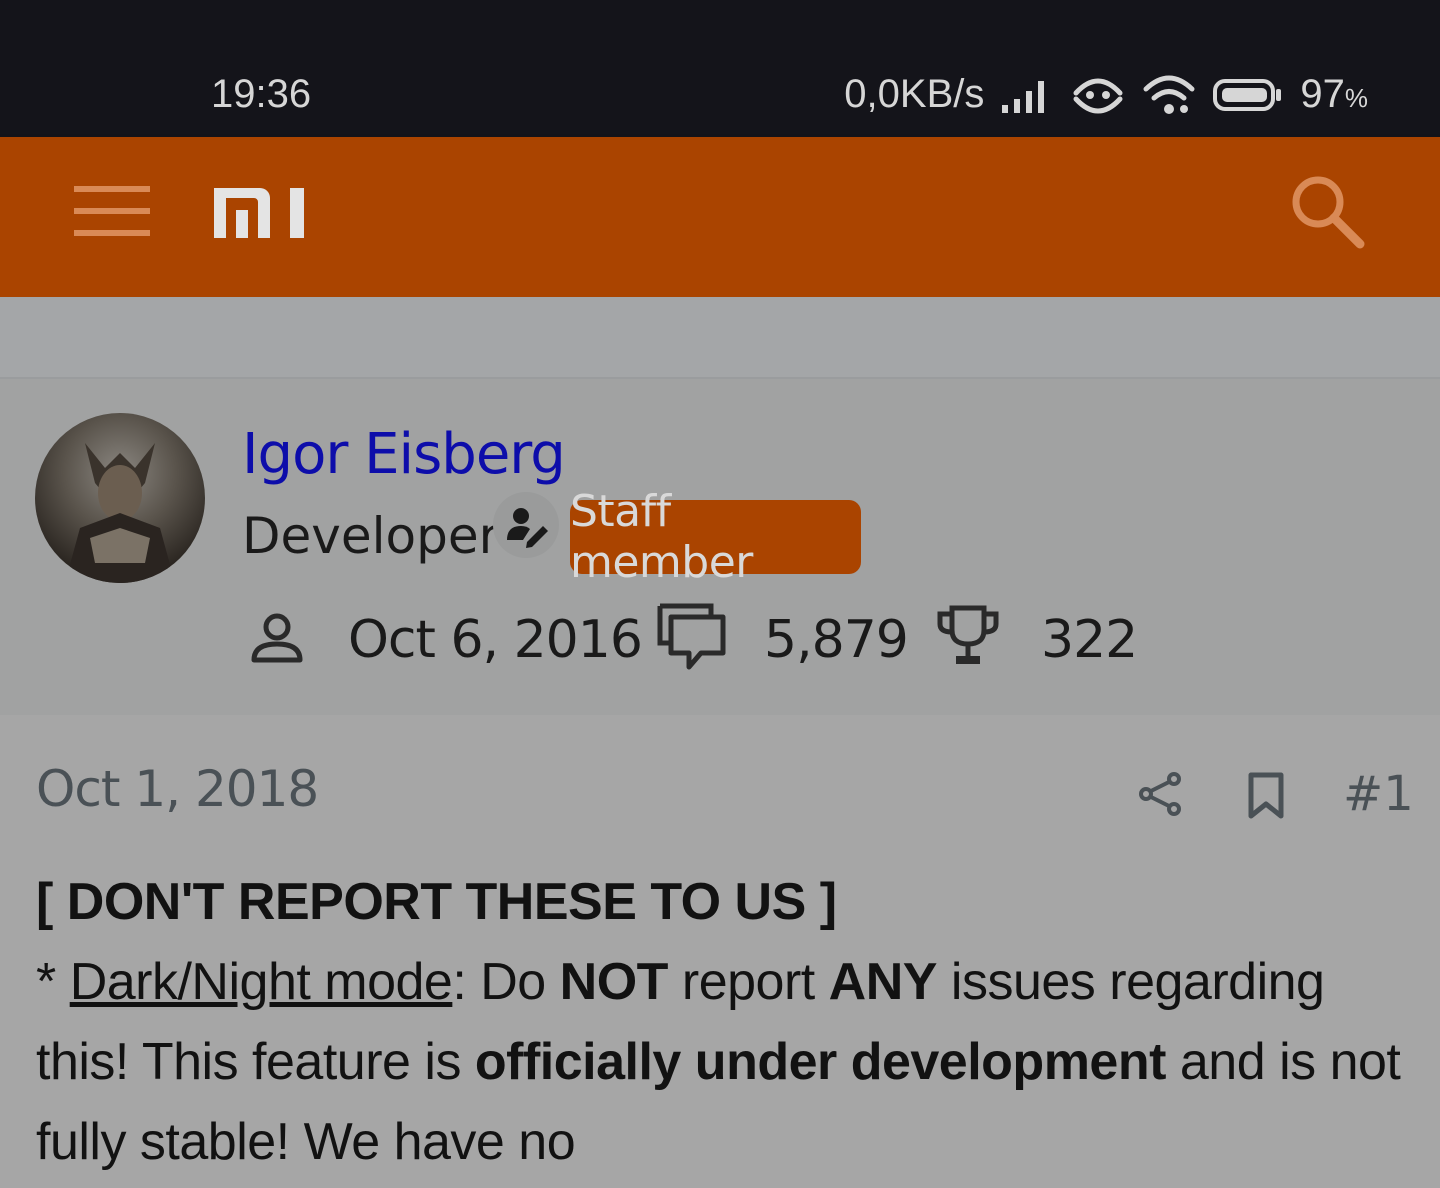 This screenshot has height=1188, width=1440. I want to click on user-name: Igor Eisberg, so click(404, 454).